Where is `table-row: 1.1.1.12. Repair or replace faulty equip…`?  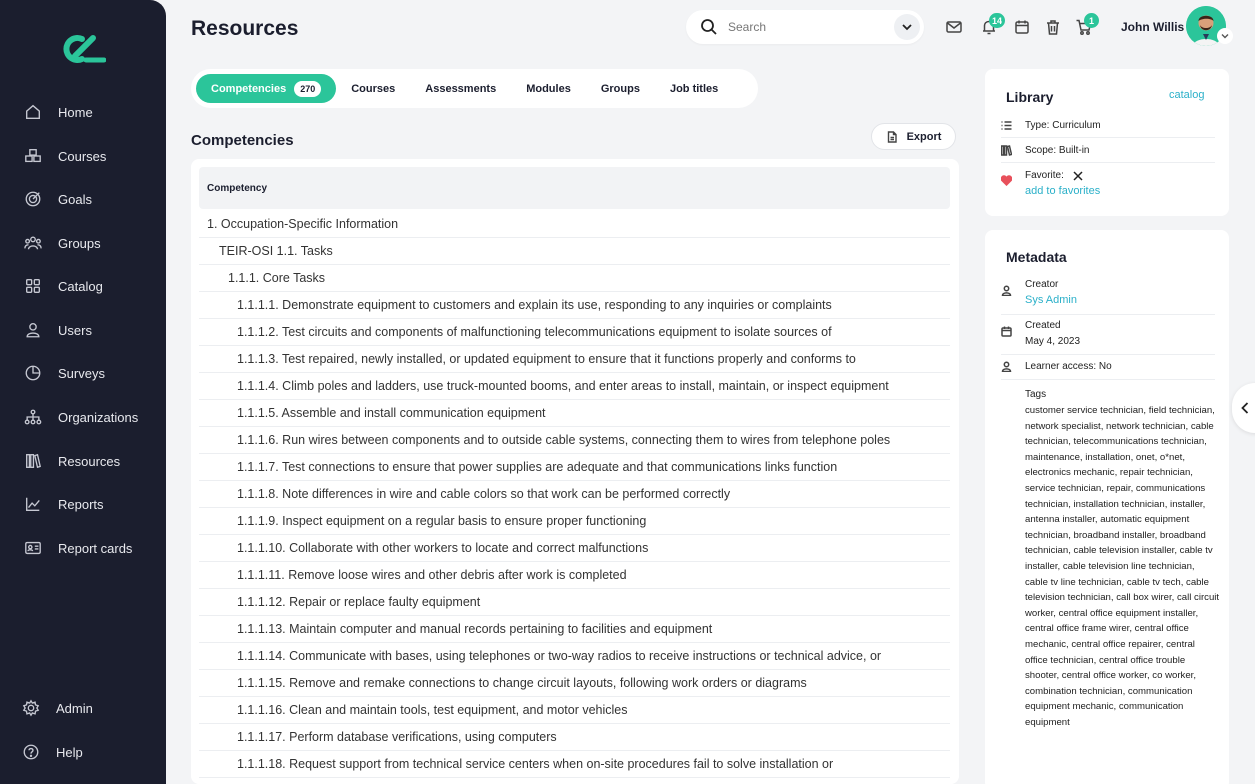 table-row: 1.1.1.12. Repair or replace faulty equip… is located at coordinates (574, 602).